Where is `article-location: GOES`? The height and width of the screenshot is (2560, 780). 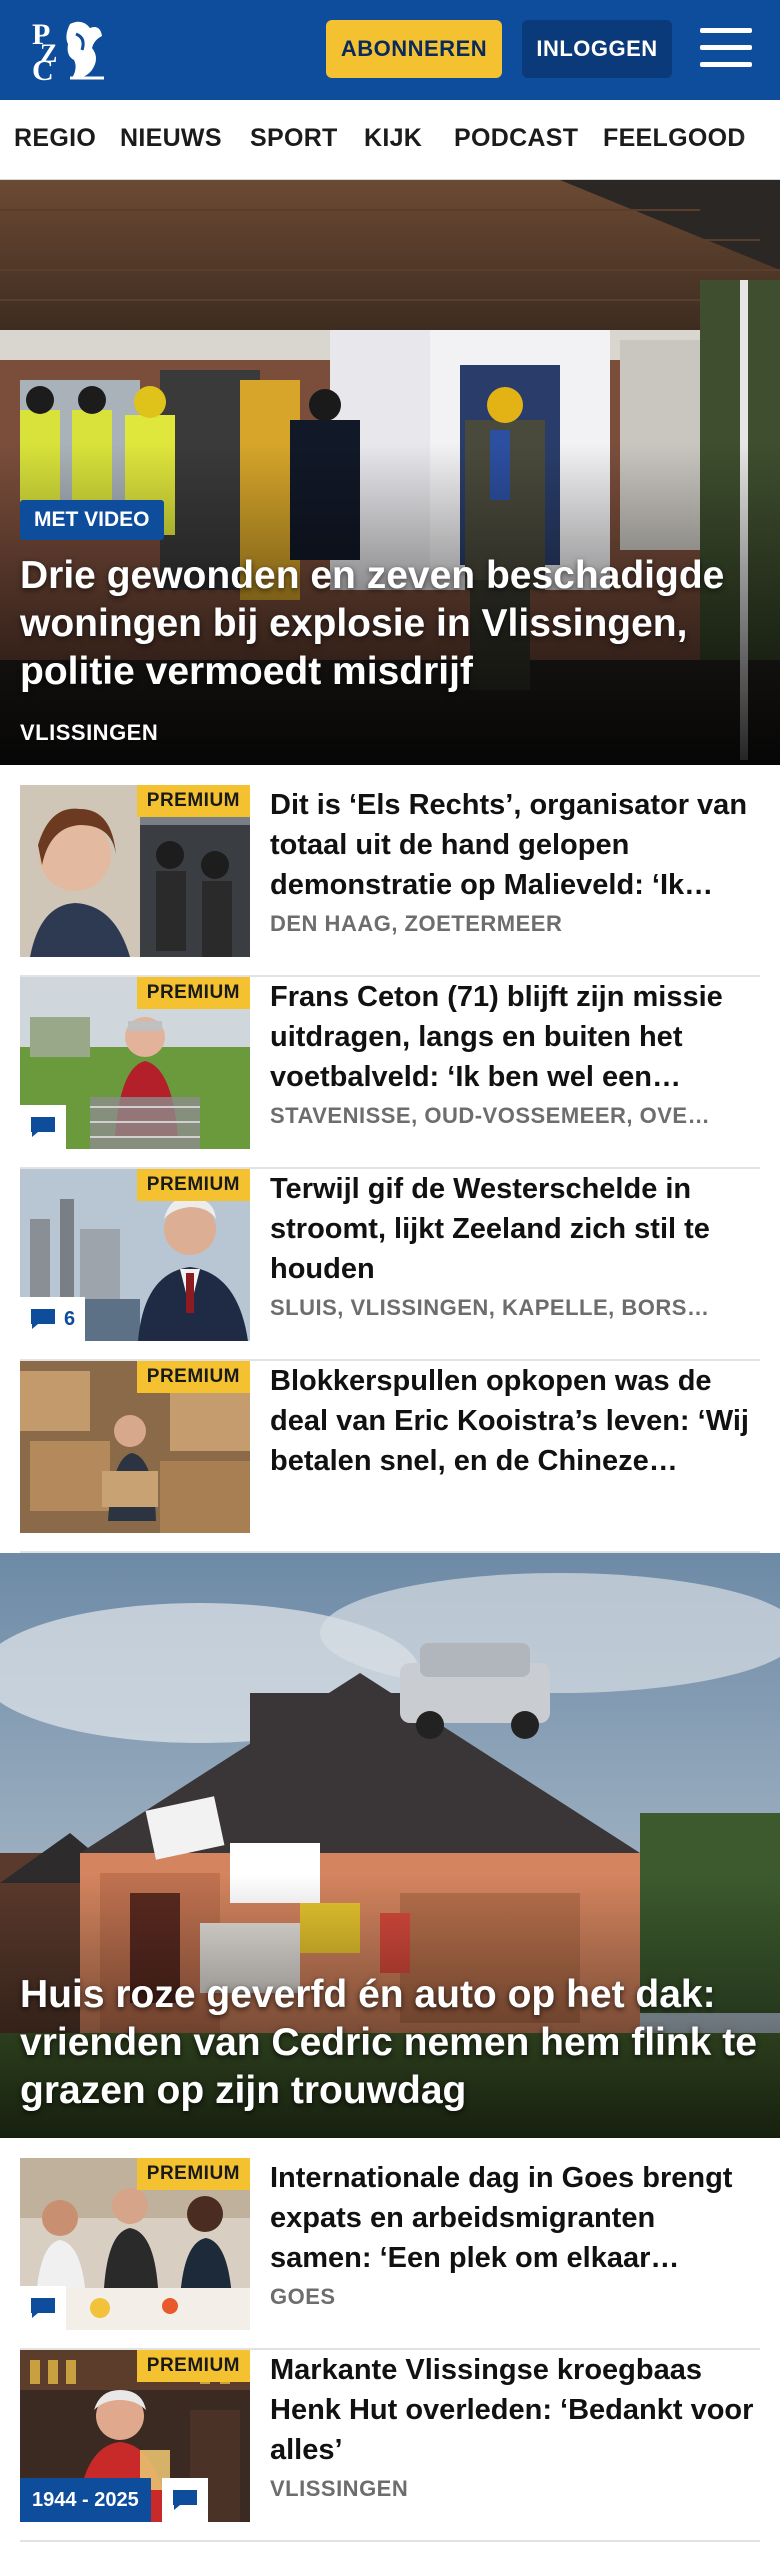 article-location: GOES is located at coordinates (303, 2296).